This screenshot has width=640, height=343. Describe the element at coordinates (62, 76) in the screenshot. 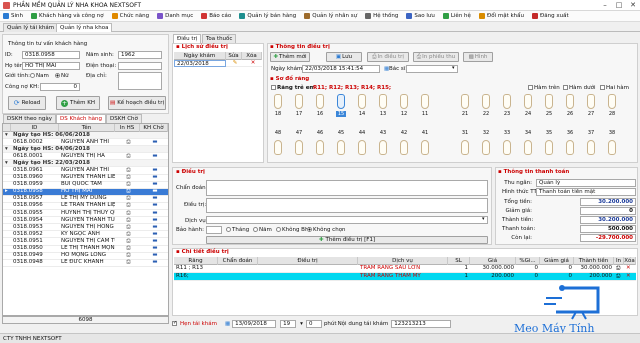

I see `gender-female-radio: Nữ` at that location.